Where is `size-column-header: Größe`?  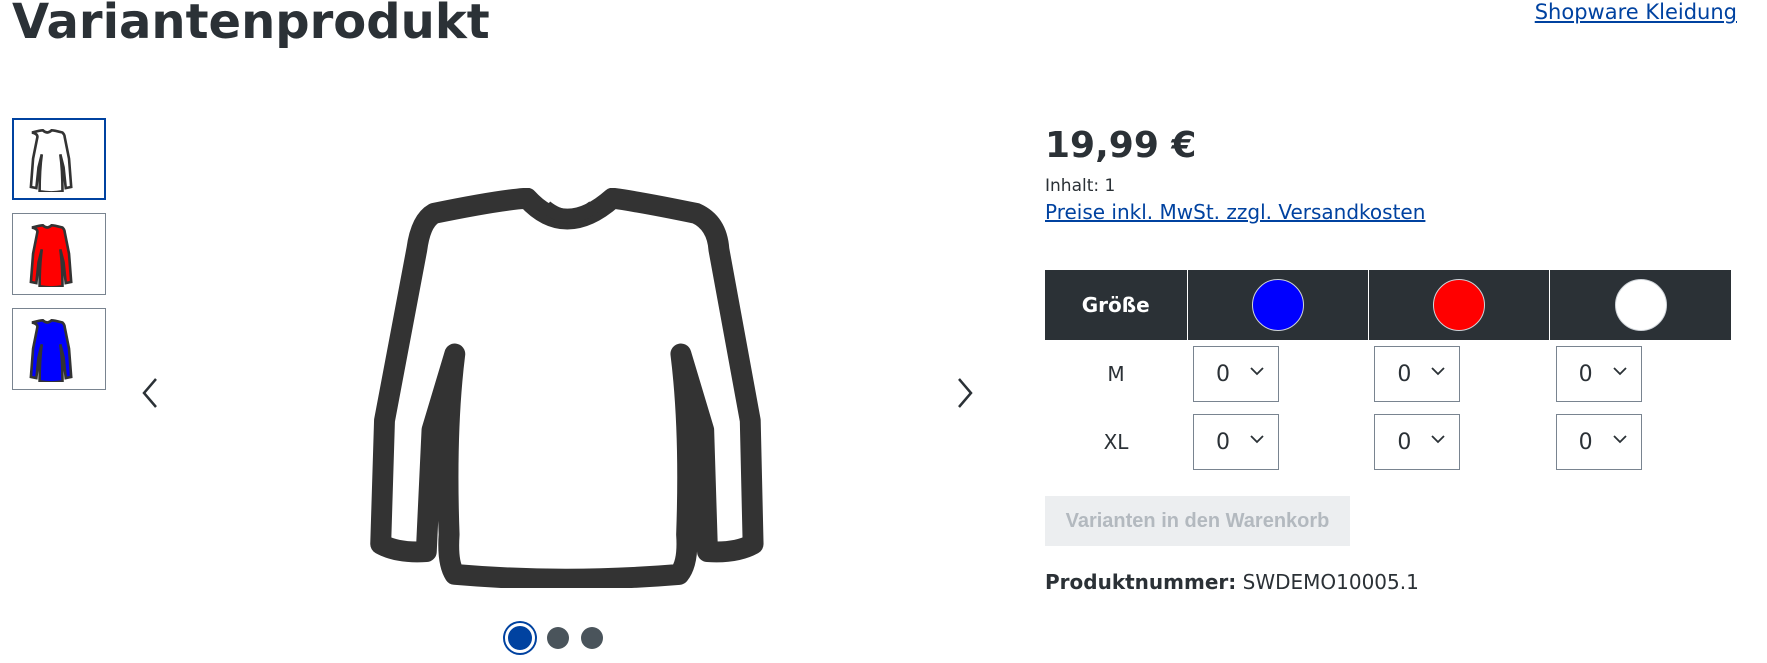
size-column-header: Größe is located at coordinates (1116, 305).